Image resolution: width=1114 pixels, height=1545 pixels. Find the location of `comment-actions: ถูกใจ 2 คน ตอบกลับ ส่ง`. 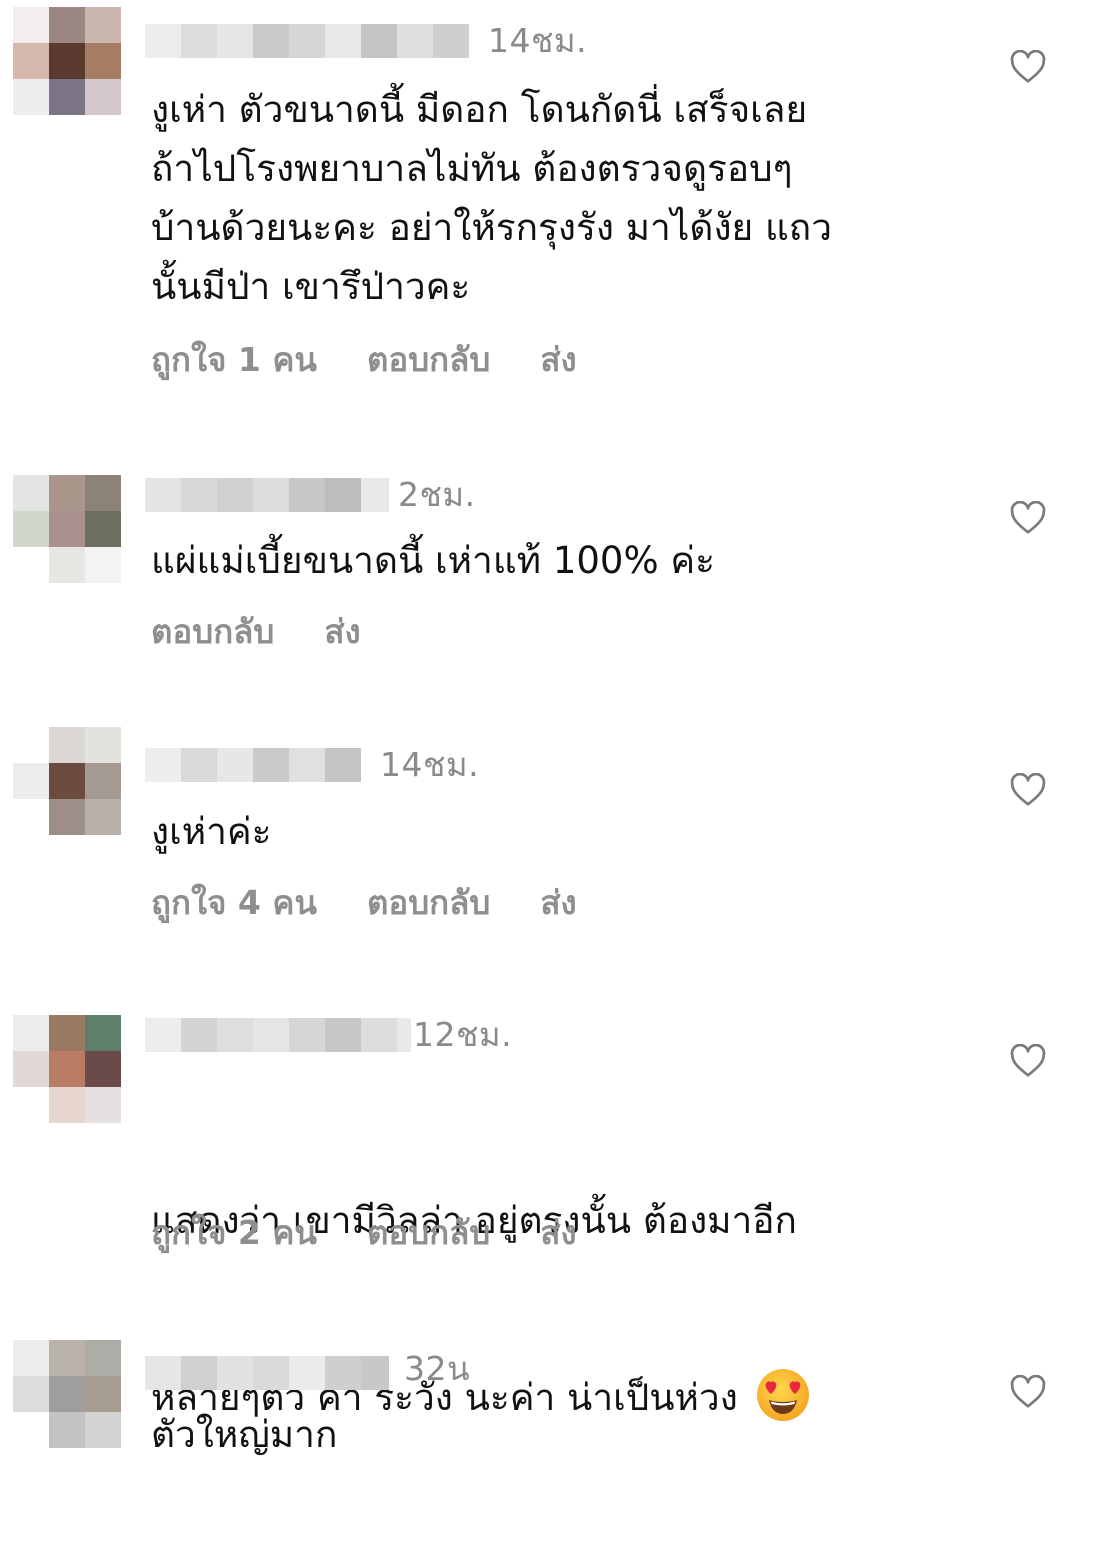

comment-actions: ถูกใจ 2 คน ตอบกลับ ส่ง is located at coordinates (389, 1233).